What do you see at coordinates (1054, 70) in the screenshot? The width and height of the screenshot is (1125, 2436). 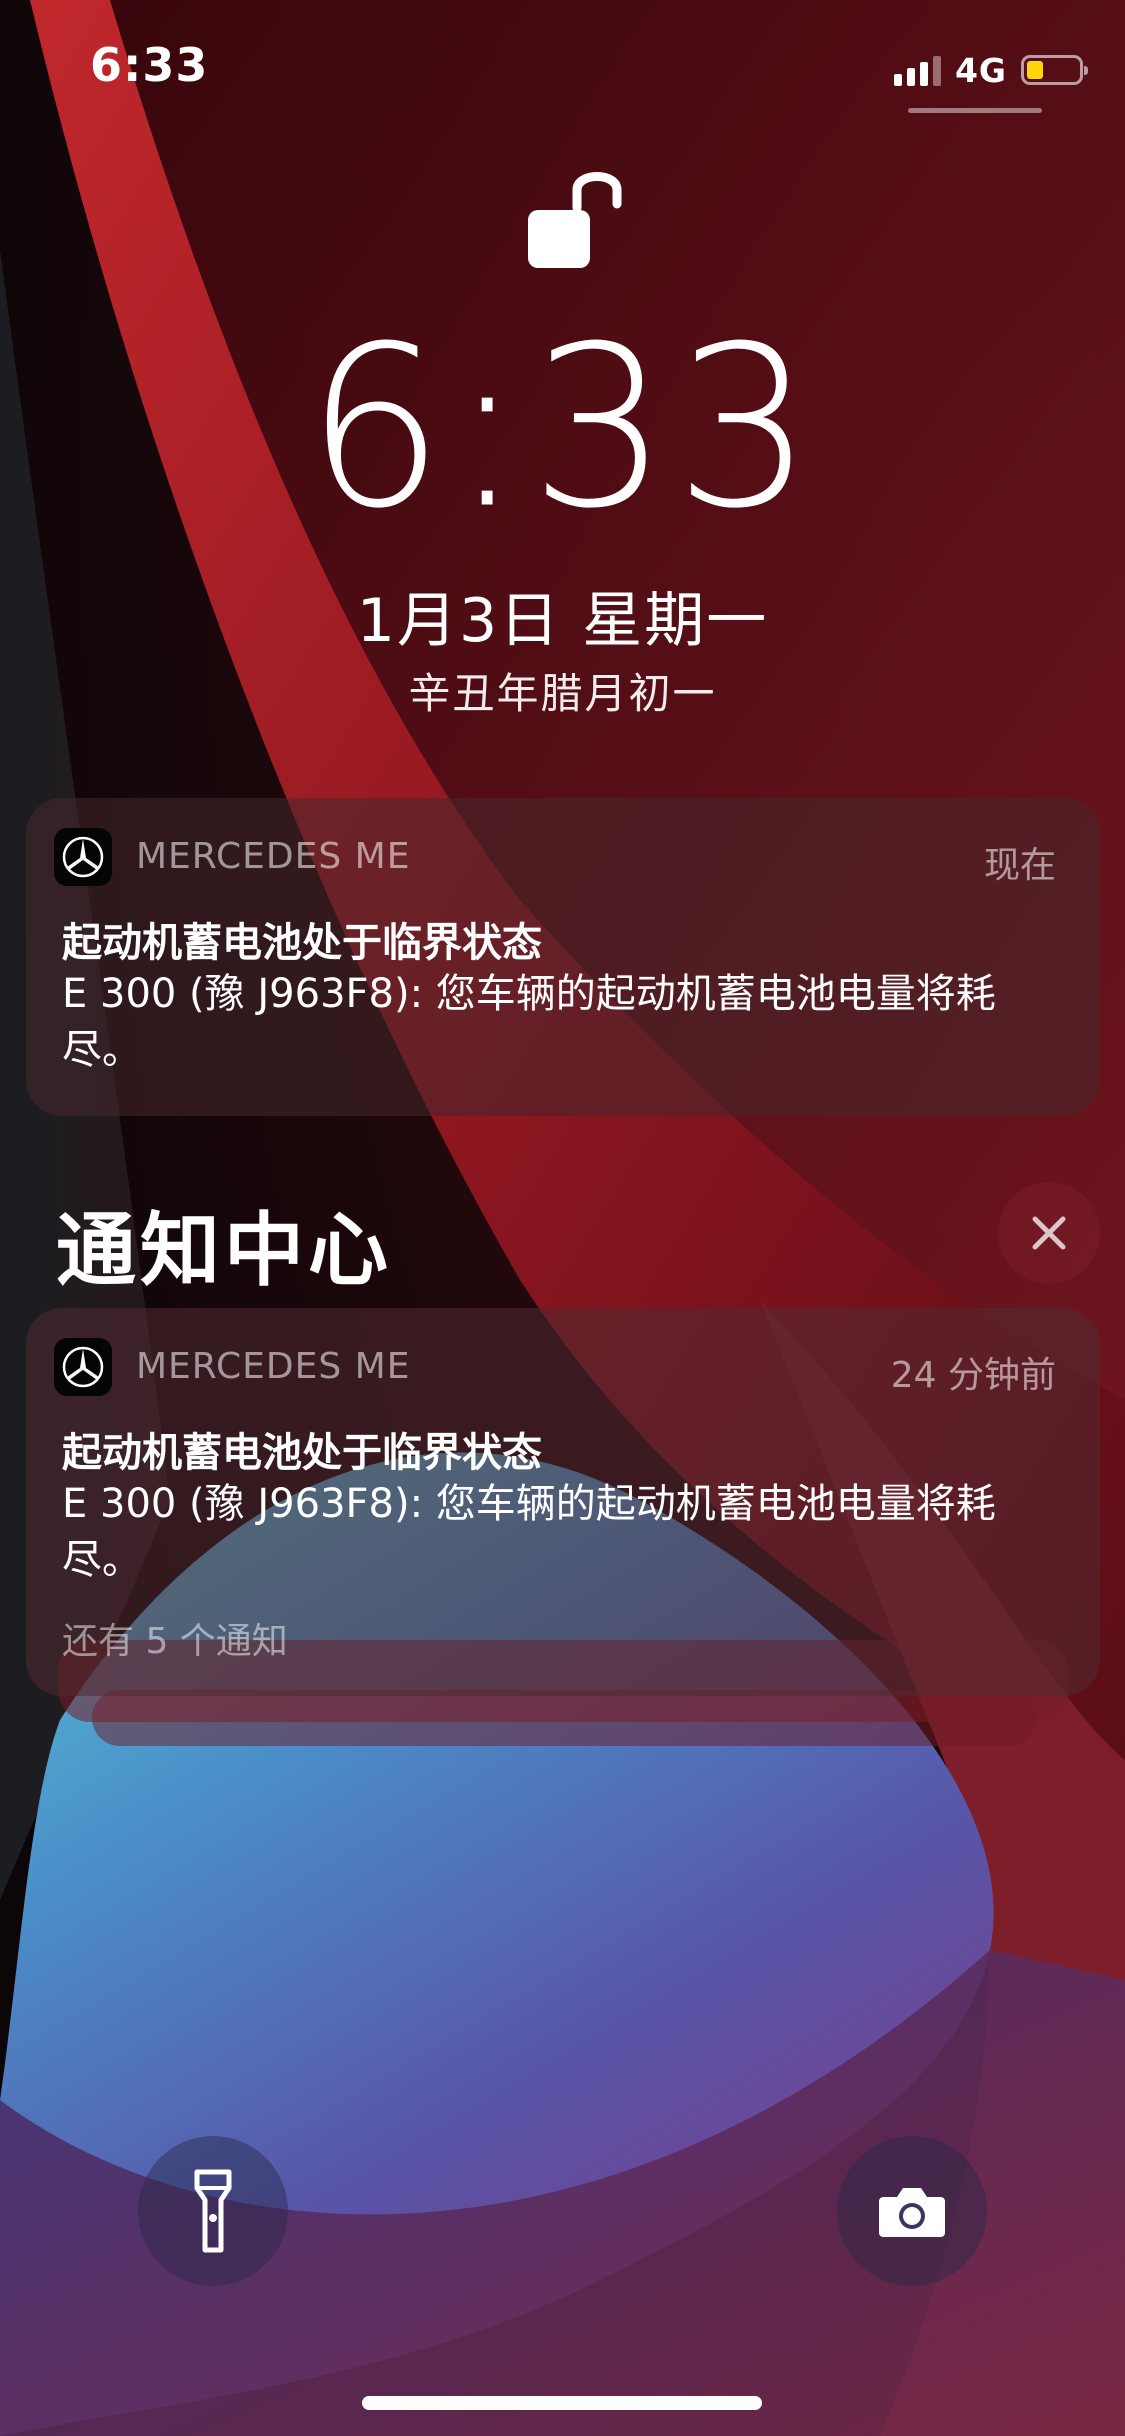 I see `battery-icon` at bounding box center [1054, 70].